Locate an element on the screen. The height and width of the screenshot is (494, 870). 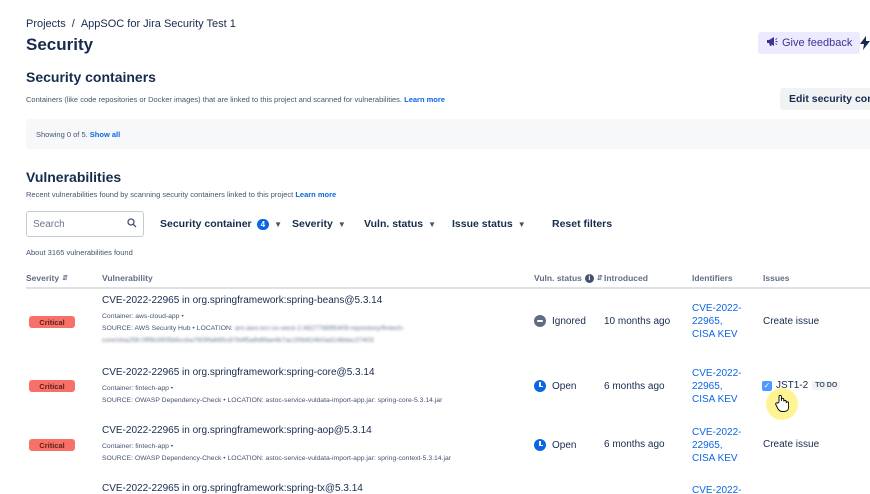
search-icon is located at coordinates (132, 224).